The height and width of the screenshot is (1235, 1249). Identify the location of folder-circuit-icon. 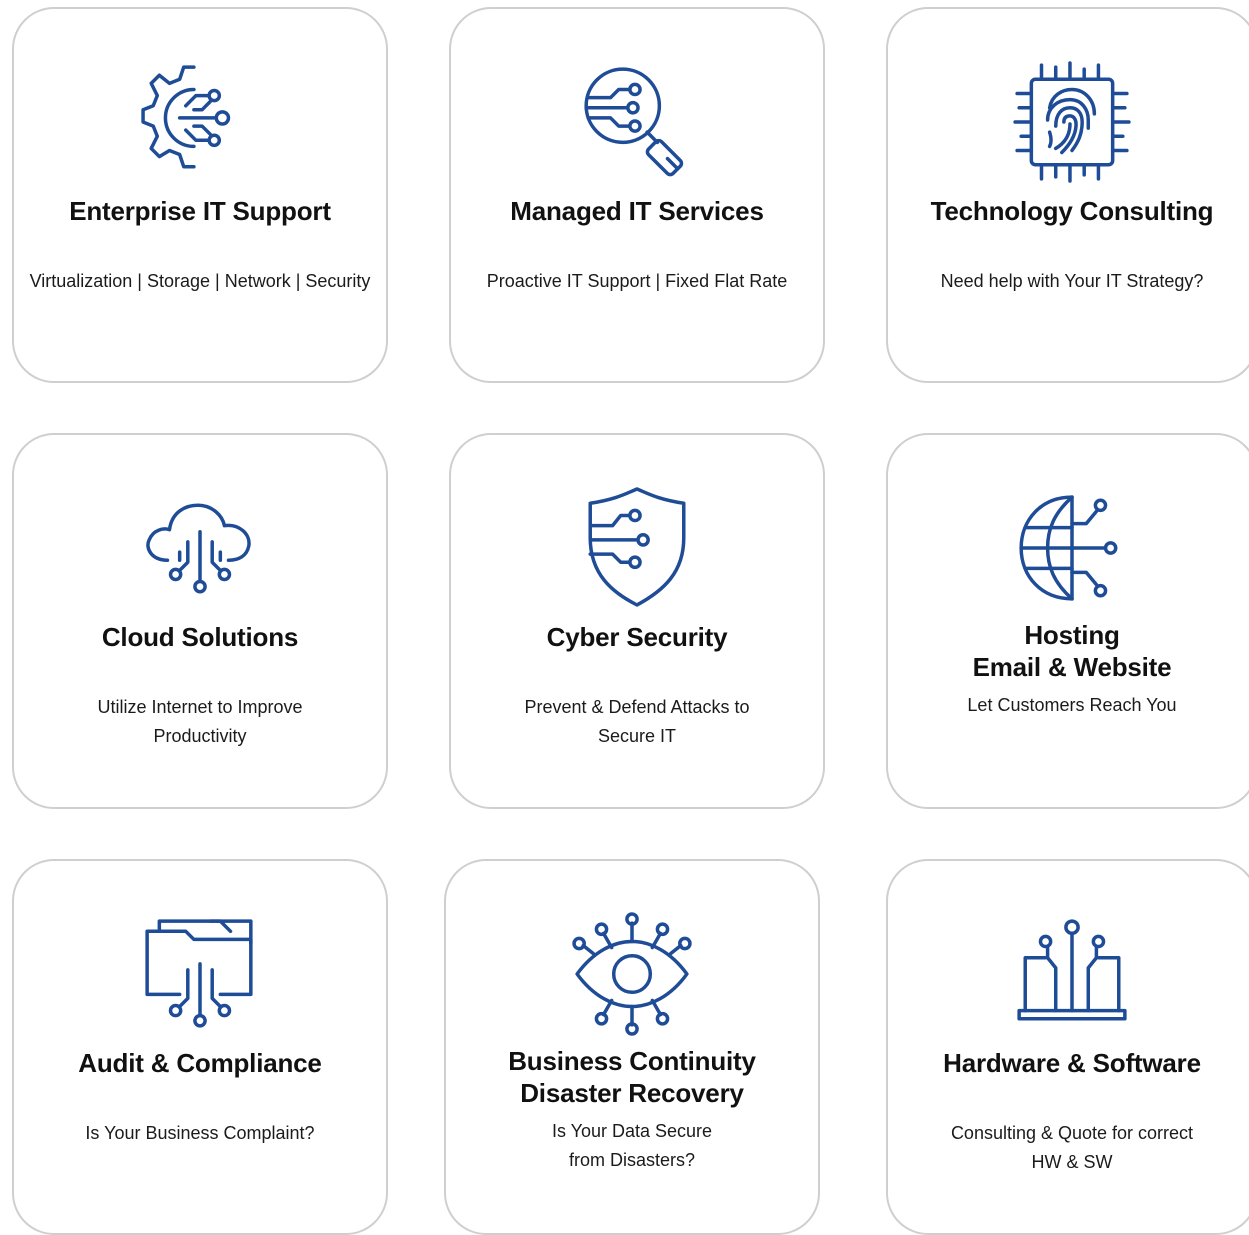
(200, 974).